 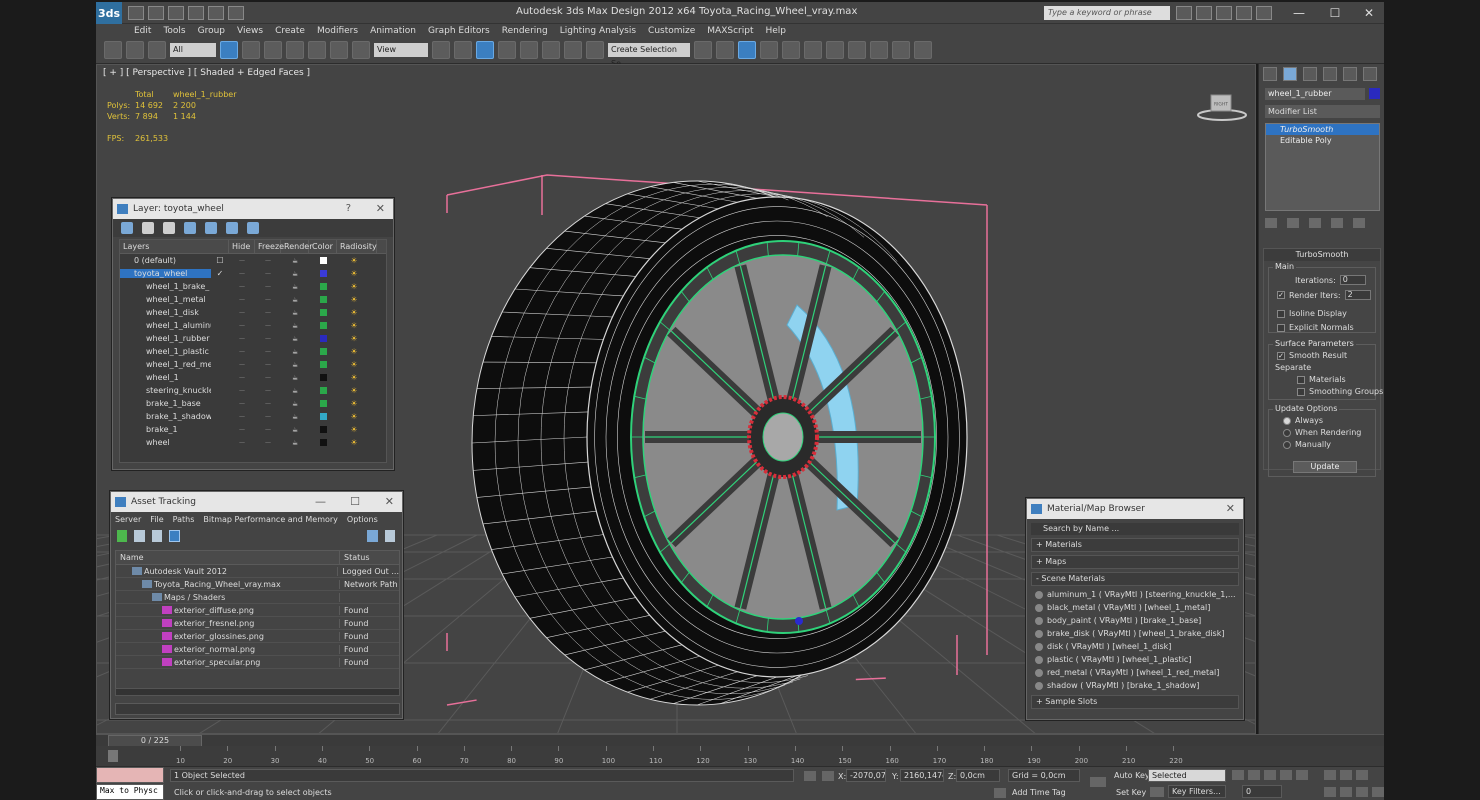 What do you see at coordinates (393, 31) in the screenshot?
I see `menu-animation: Animation` at bounding box center [393, 31].